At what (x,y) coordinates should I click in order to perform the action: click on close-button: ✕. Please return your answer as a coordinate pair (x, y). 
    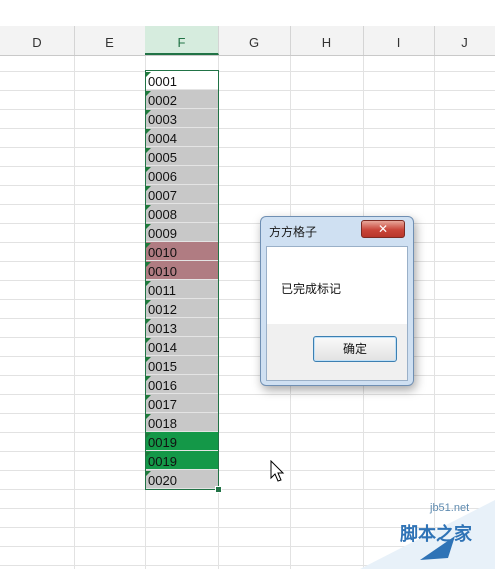
    Looking at the image, I should click on (383, 229).